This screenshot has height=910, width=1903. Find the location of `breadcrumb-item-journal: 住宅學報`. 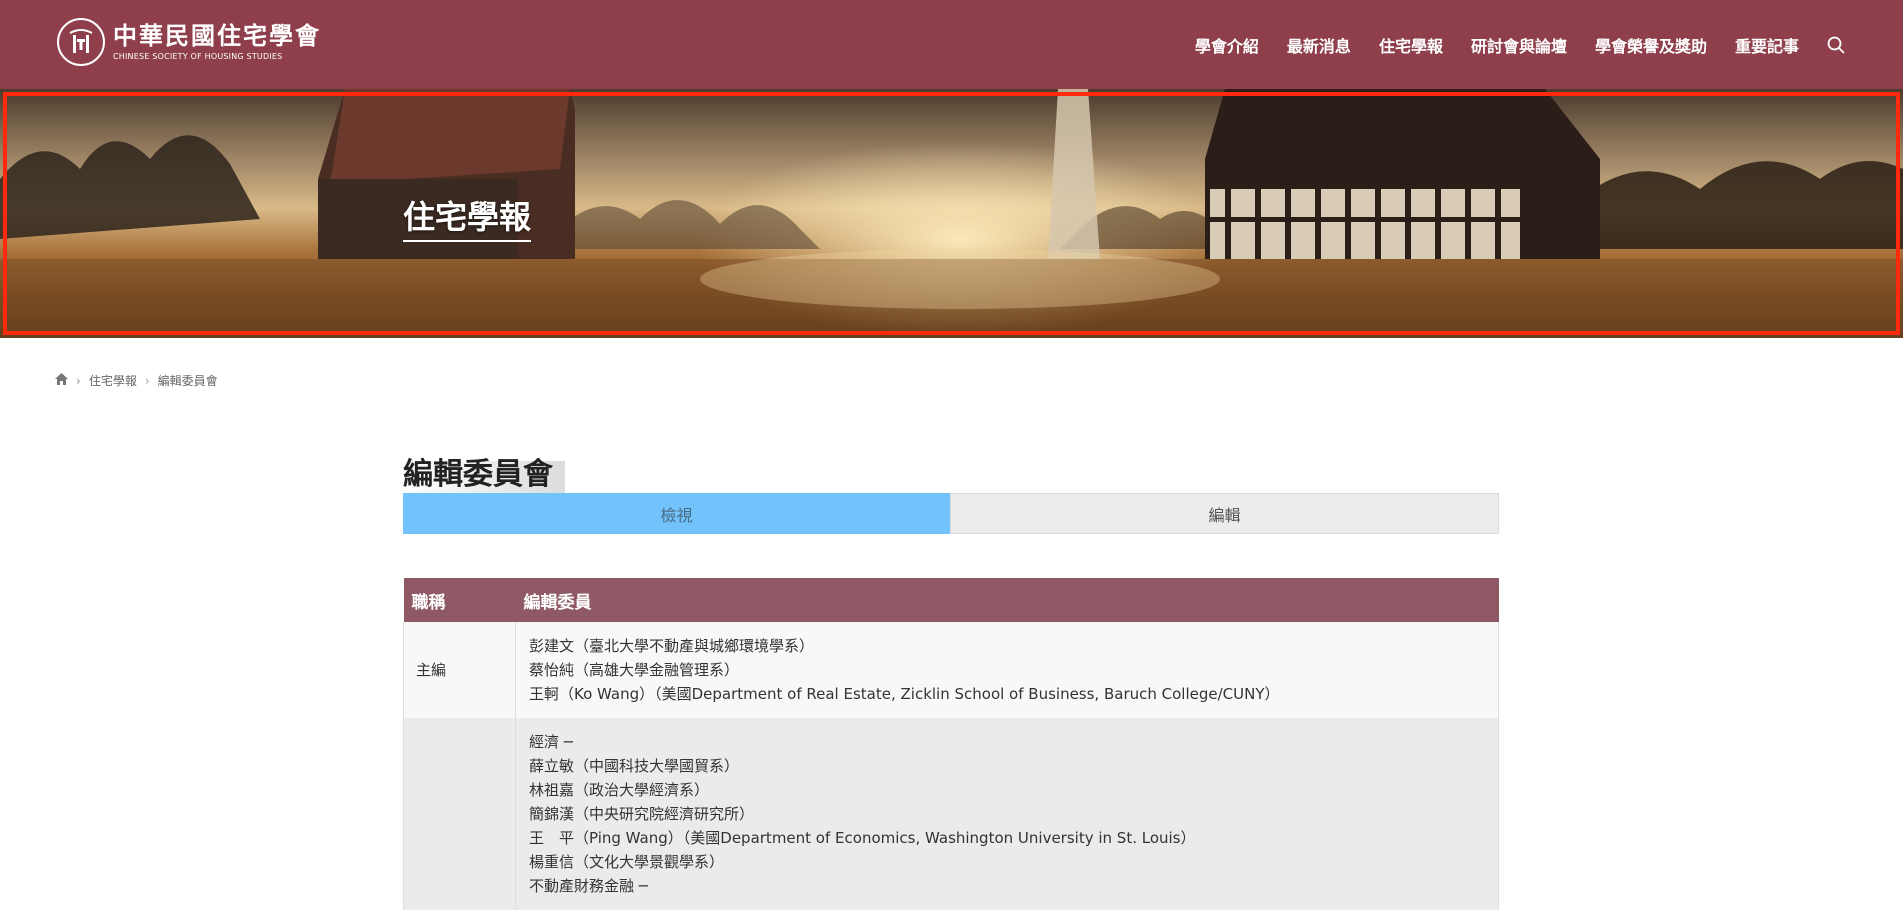

breadcrumb-item-journal: 住宅學報 is located at coordinates (113, 380).